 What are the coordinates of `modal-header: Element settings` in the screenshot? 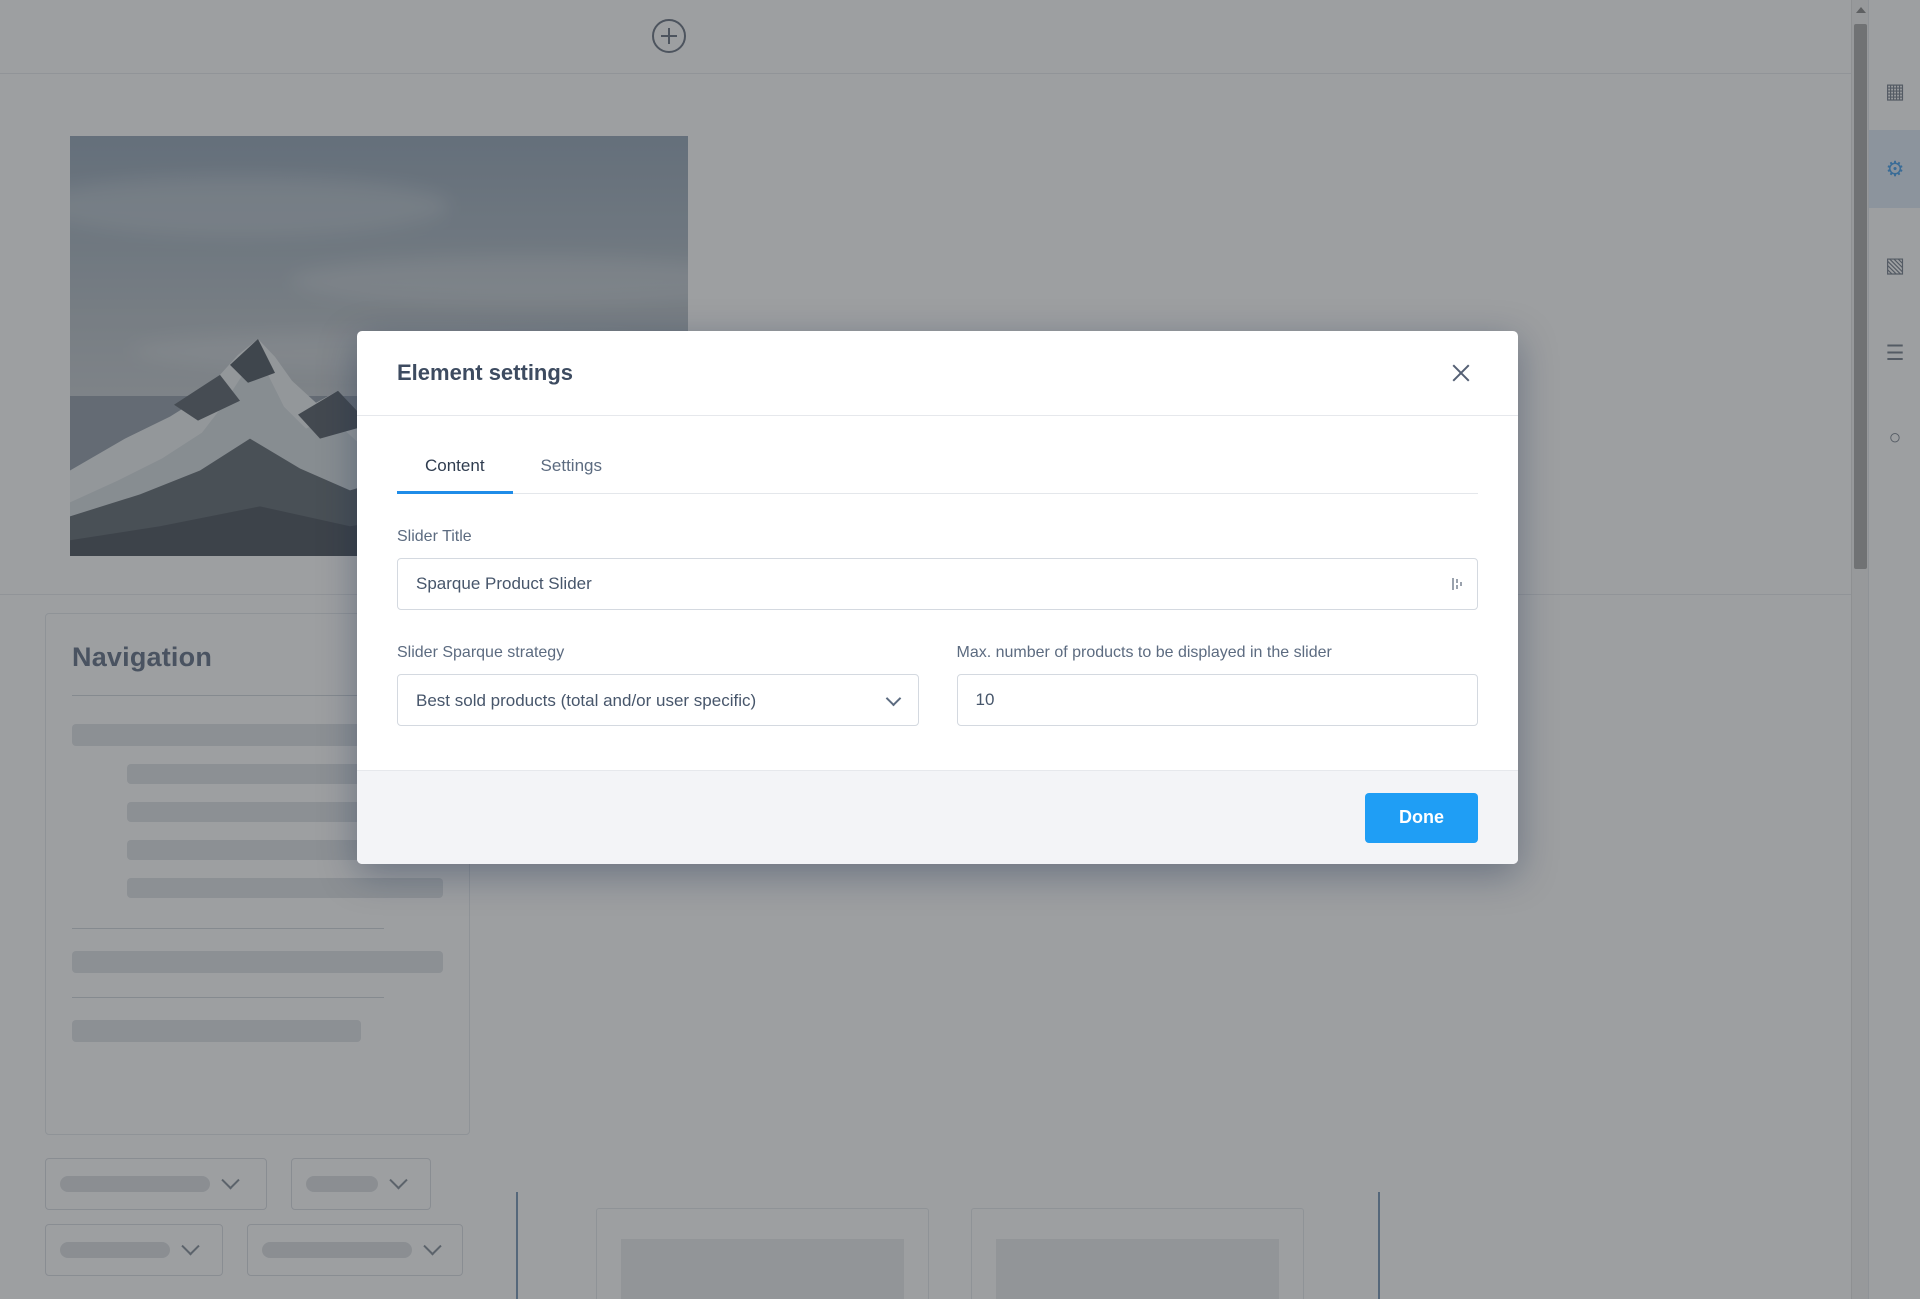 It's located at (937, 373).